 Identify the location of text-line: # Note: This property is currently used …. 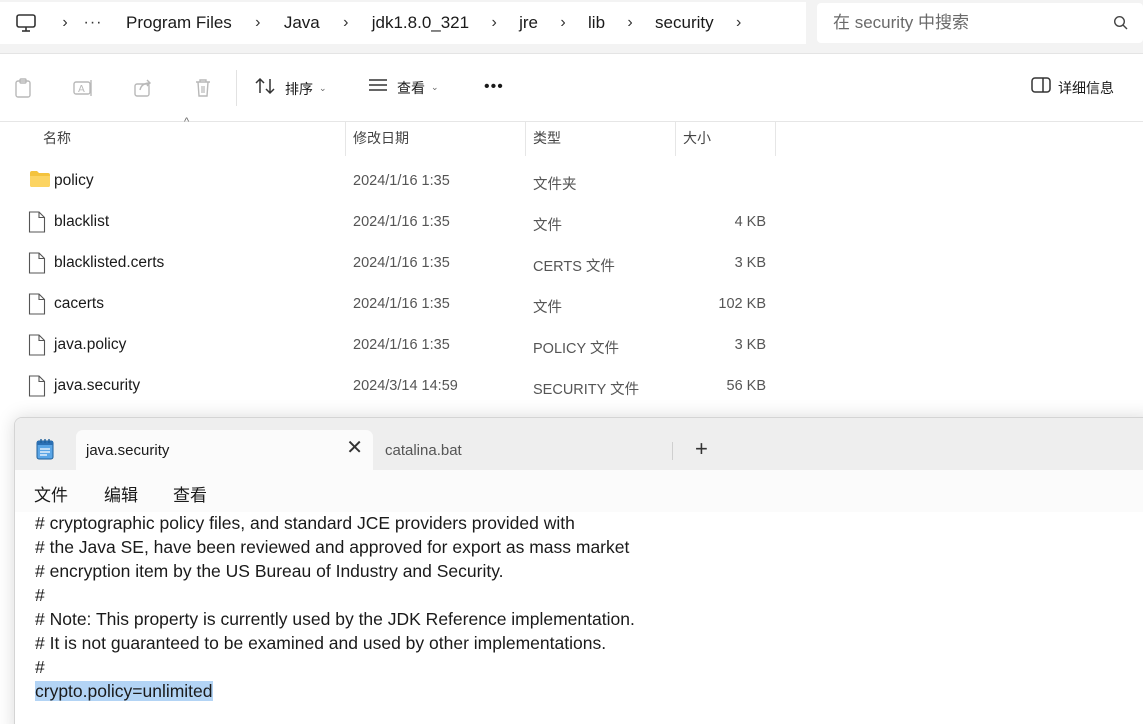
(335, 619).